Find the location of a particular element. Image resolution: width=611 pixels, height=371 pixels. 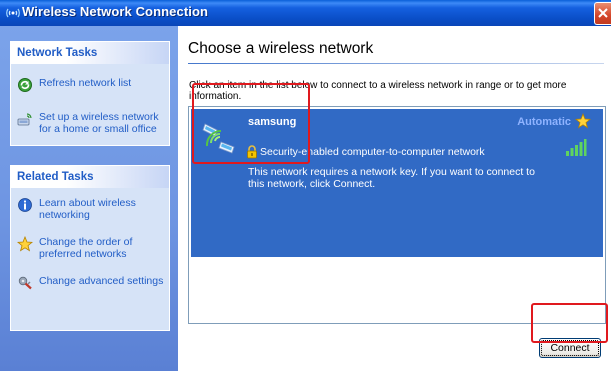

signal-strength-icon is located at coordinates (576, 147).